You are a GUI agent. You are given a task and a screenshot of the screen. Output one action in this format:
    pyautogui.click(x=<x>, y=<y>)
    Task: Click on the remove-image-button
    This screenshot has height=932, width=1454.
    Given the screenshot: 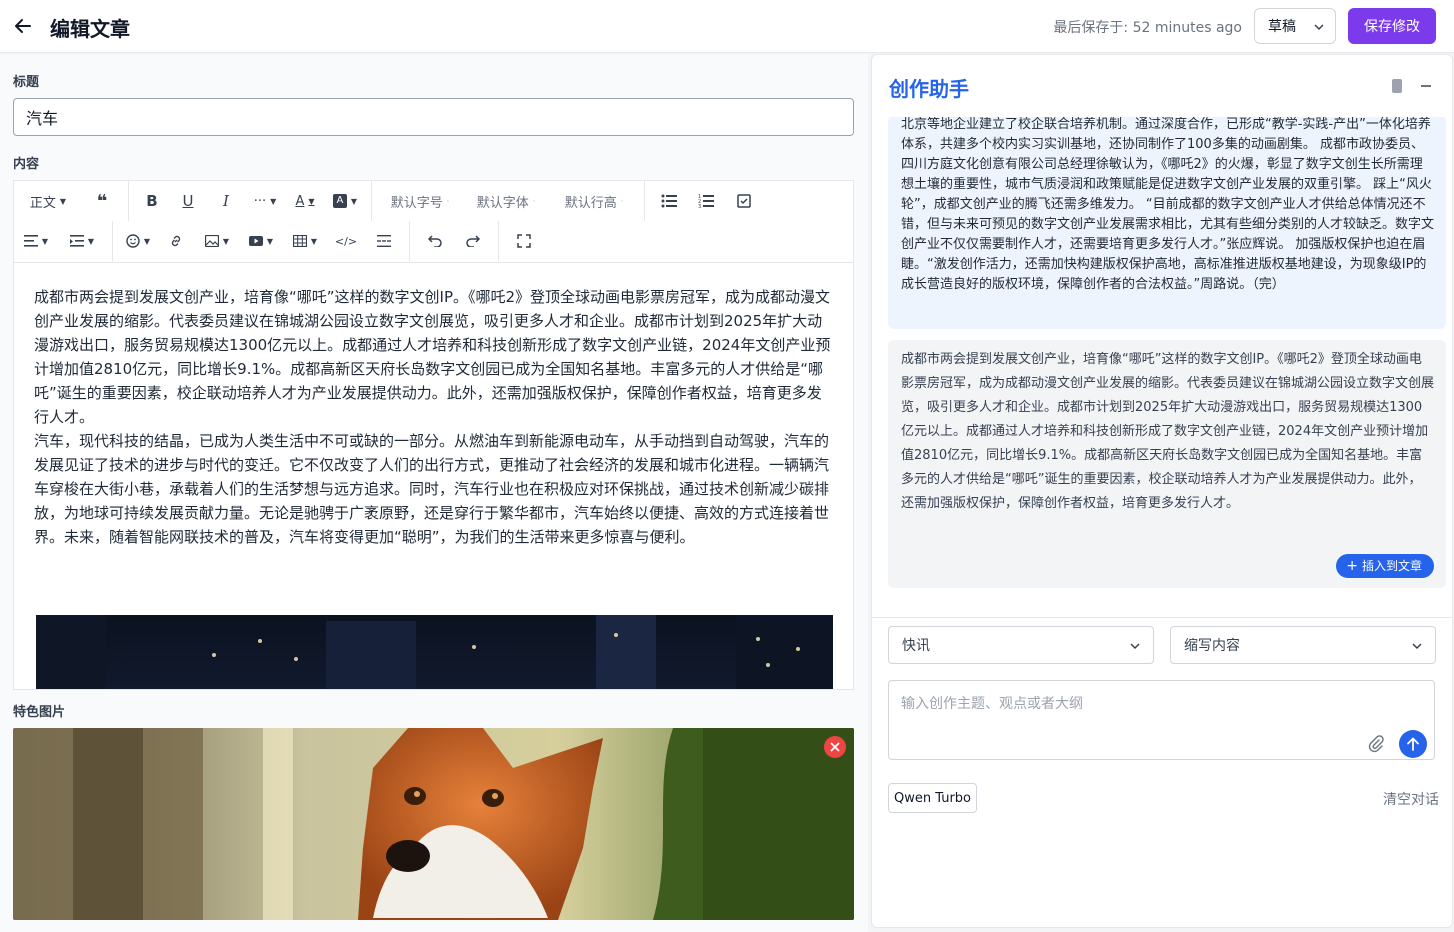 What is the action you would take?
    pyautogui.click(x=835, y=747)
    